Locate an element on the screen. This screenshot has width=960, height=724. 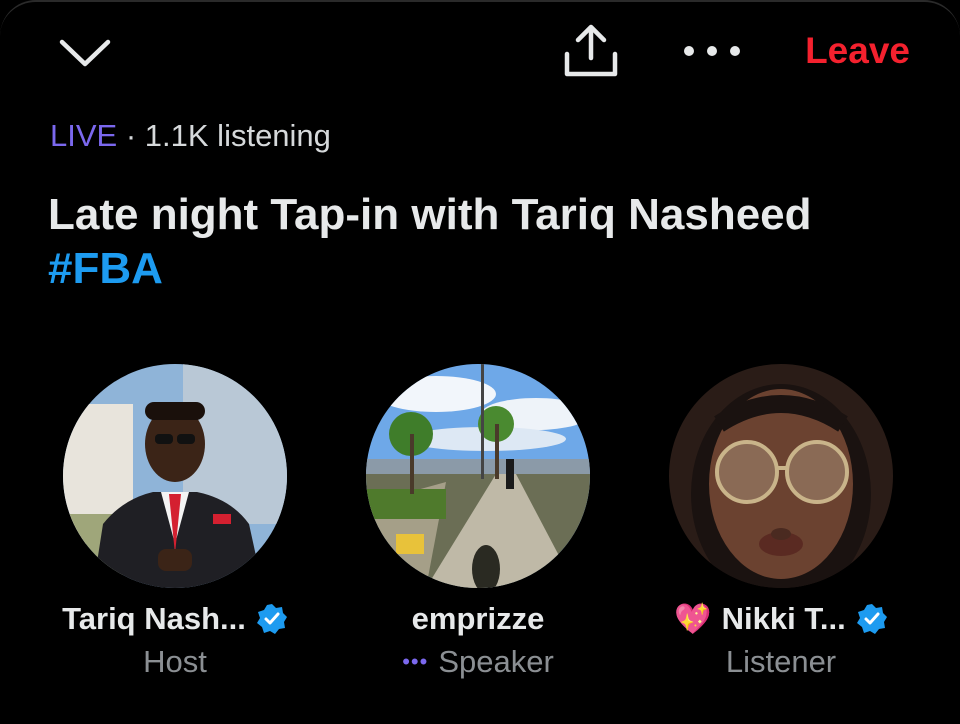
speaking-dots-icon: ••• is located at coordinates (415, 661).